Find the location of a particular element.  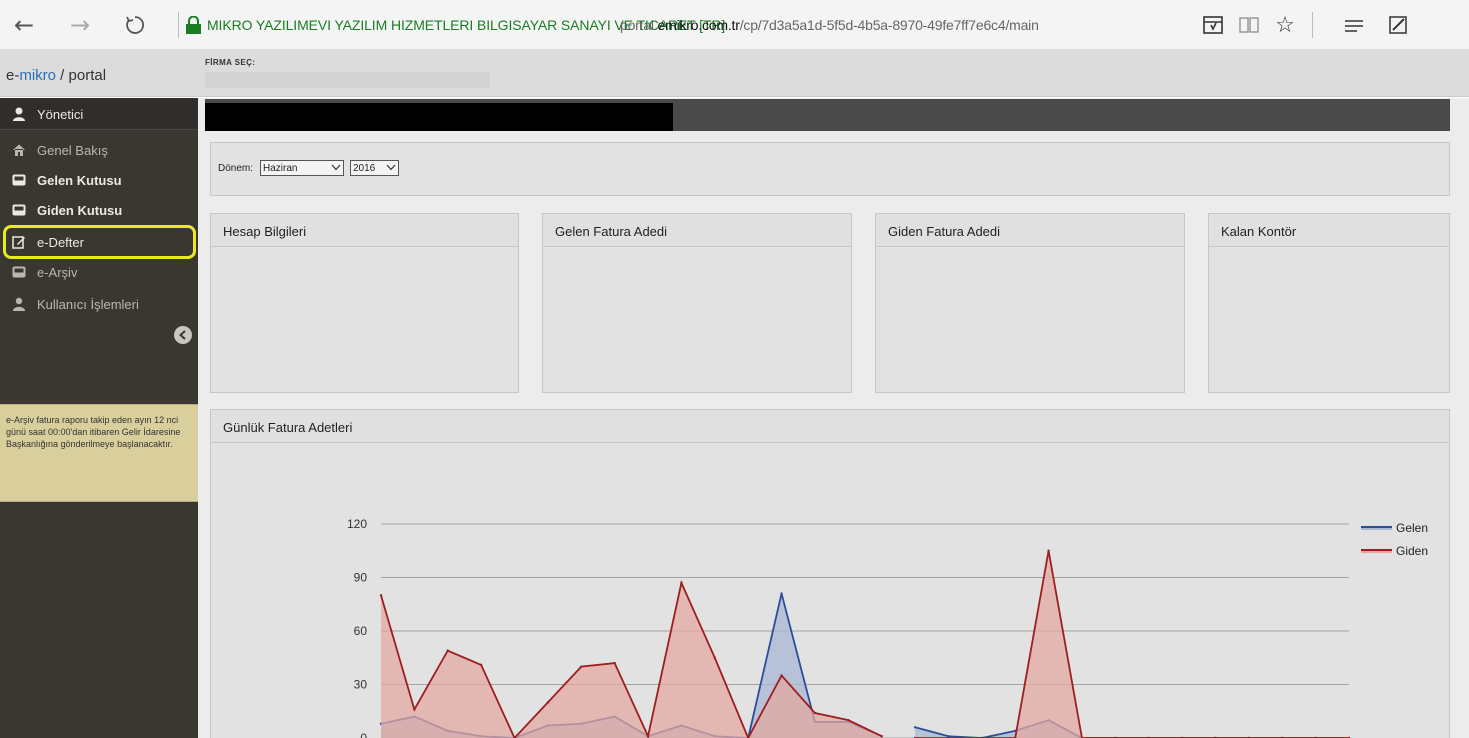

year-select: 2016 is located at coordinates (374, 168).